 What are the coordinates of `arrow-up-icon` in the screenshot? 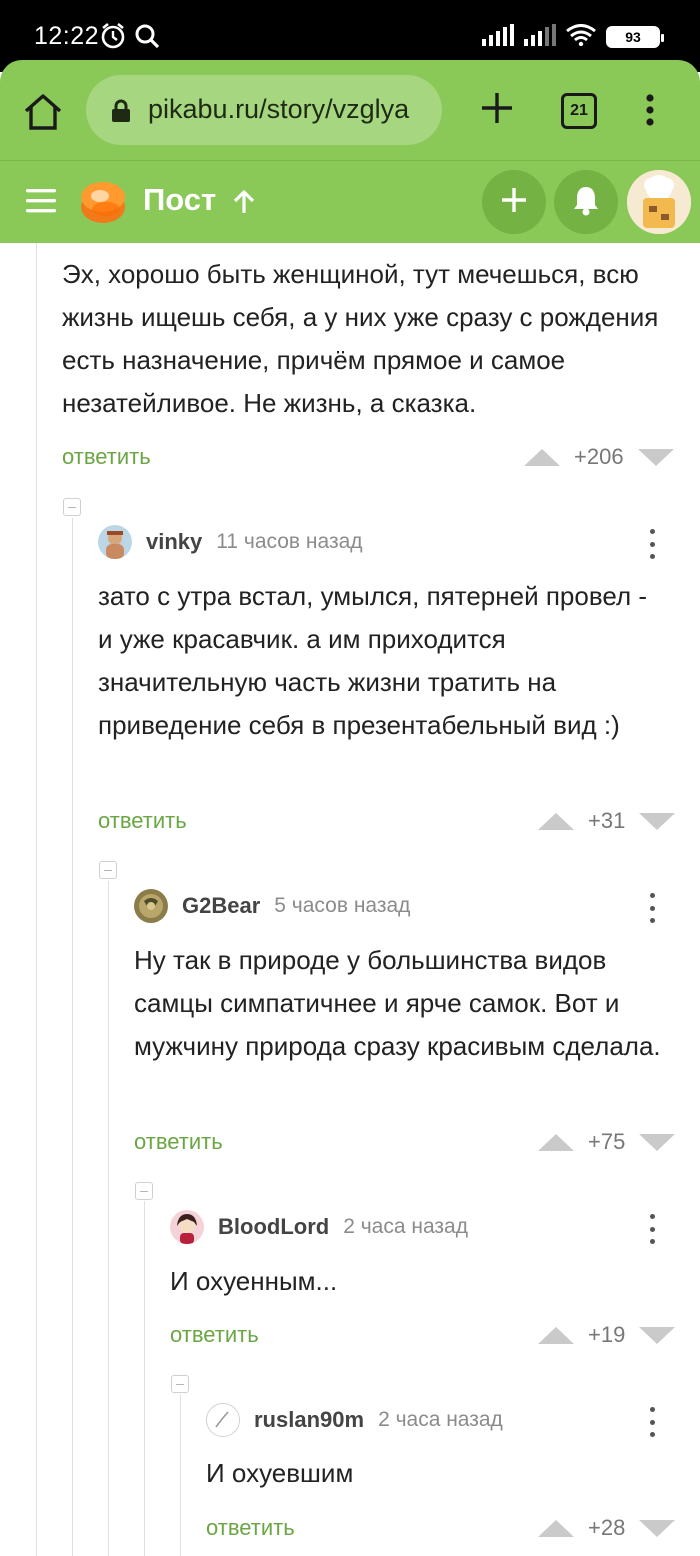 It's located at (244, 202).